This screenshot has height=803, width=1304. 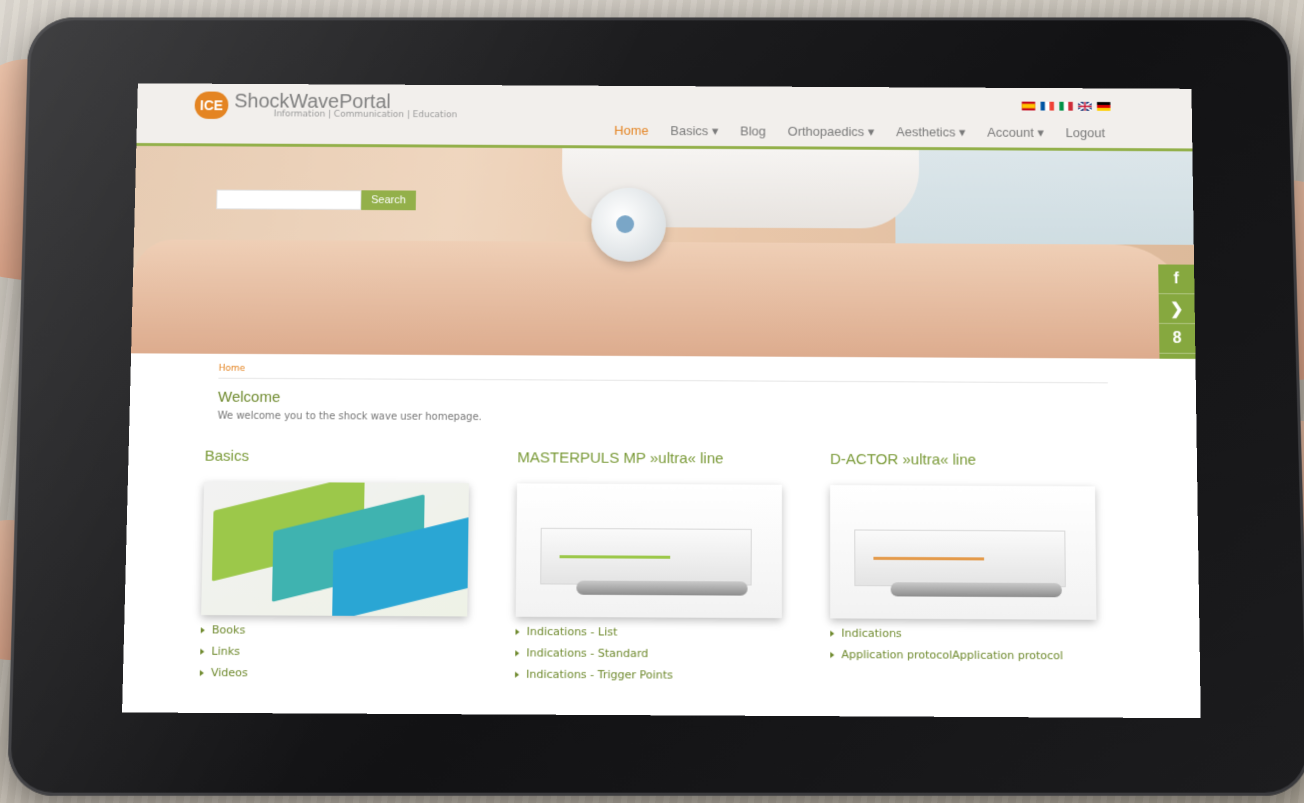 I want to click on hero-patient-leg, so click(x=663, y=299).